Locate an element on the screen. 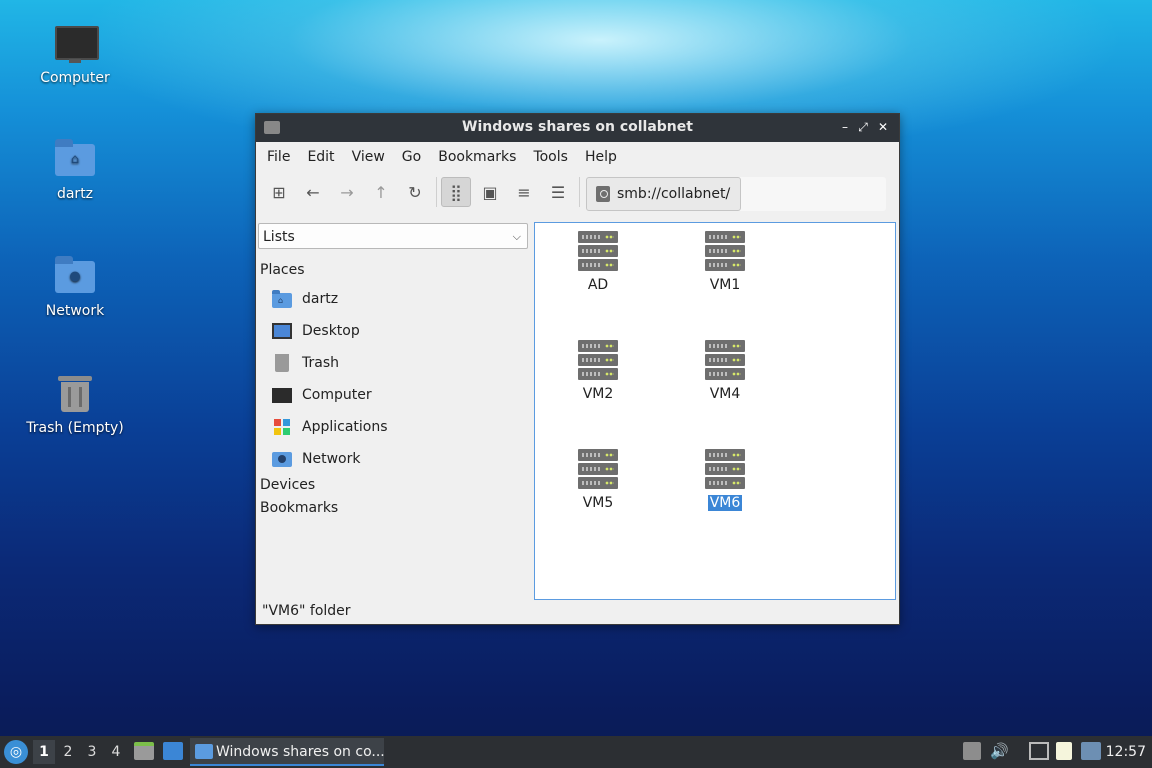 The height and width of the screenshot is (768, 1152). list-icon: ≡ is located at coordinates (524, 192).